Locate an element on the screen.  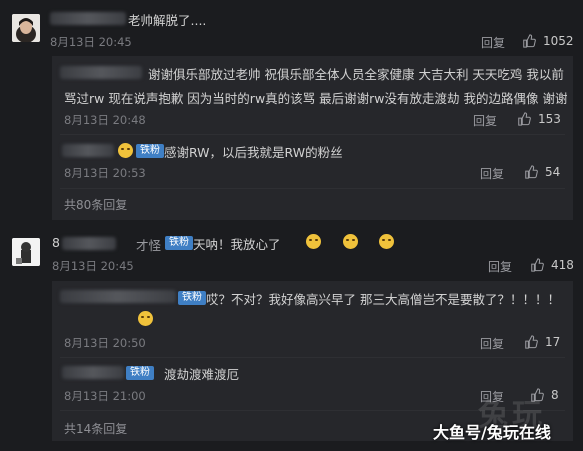
view-more-replies: 共80条回复 is located at coordinates (95, 204).